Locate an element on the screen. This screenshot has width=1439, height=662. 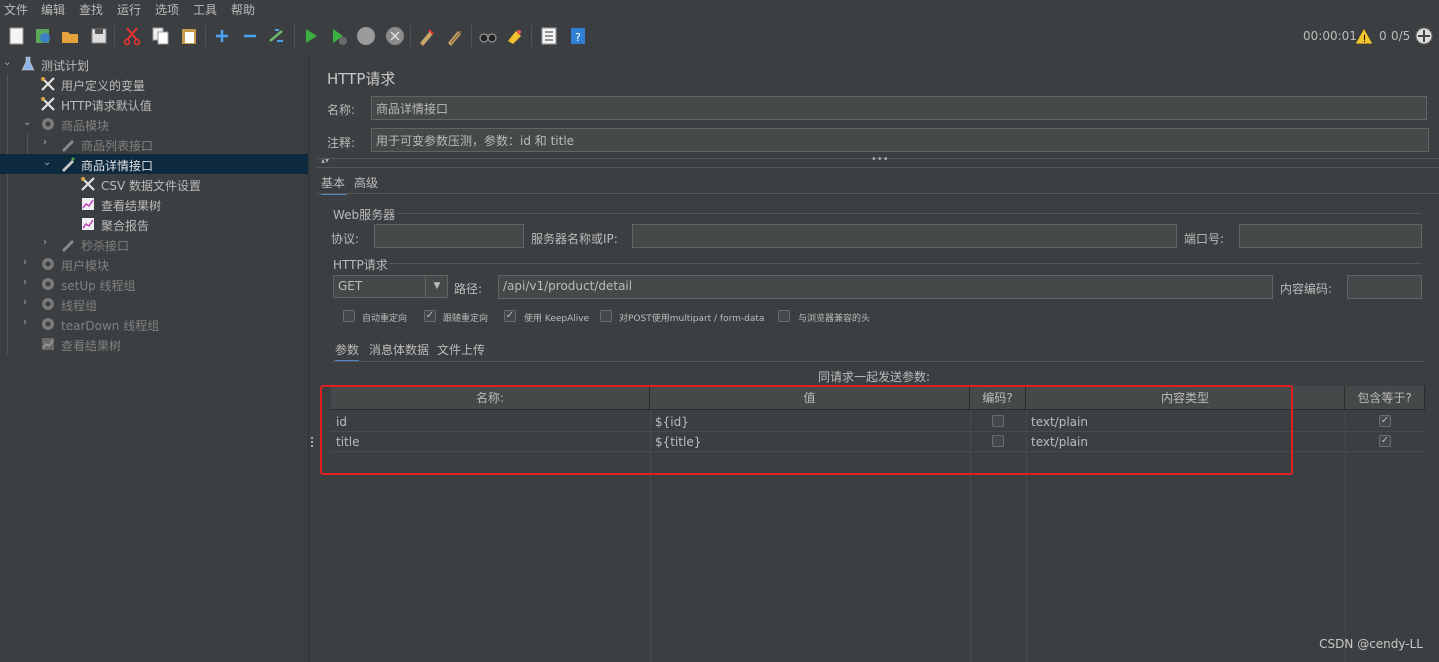
tree-node-view-results-tree: 查看结果树 is located at coordinates (154, 204).